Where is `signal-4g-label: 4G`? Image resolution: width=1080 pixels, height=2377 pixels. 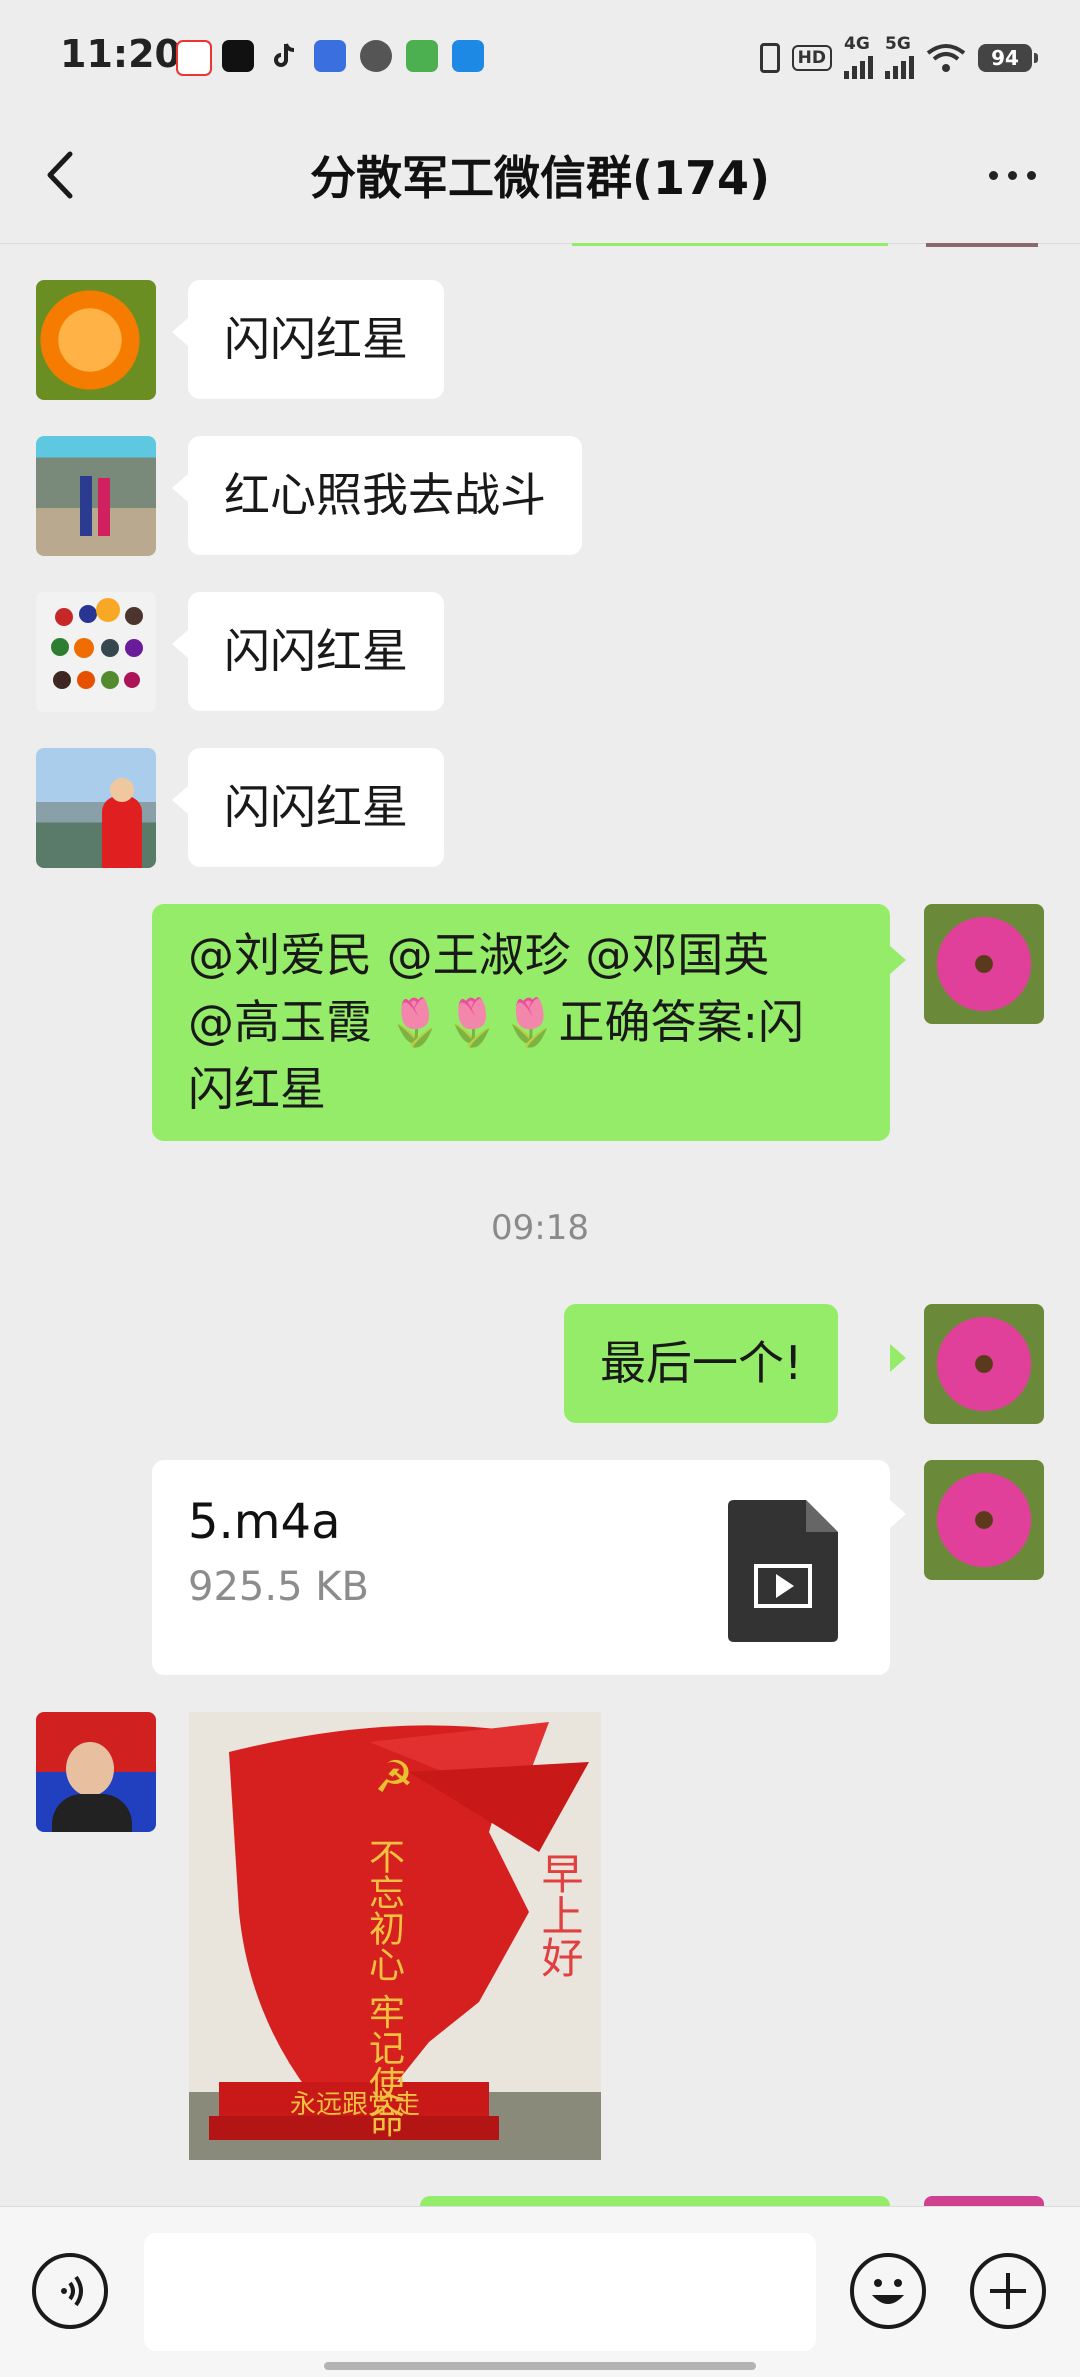 signal-4g-label: 4G is located at coordinates (857, 44).